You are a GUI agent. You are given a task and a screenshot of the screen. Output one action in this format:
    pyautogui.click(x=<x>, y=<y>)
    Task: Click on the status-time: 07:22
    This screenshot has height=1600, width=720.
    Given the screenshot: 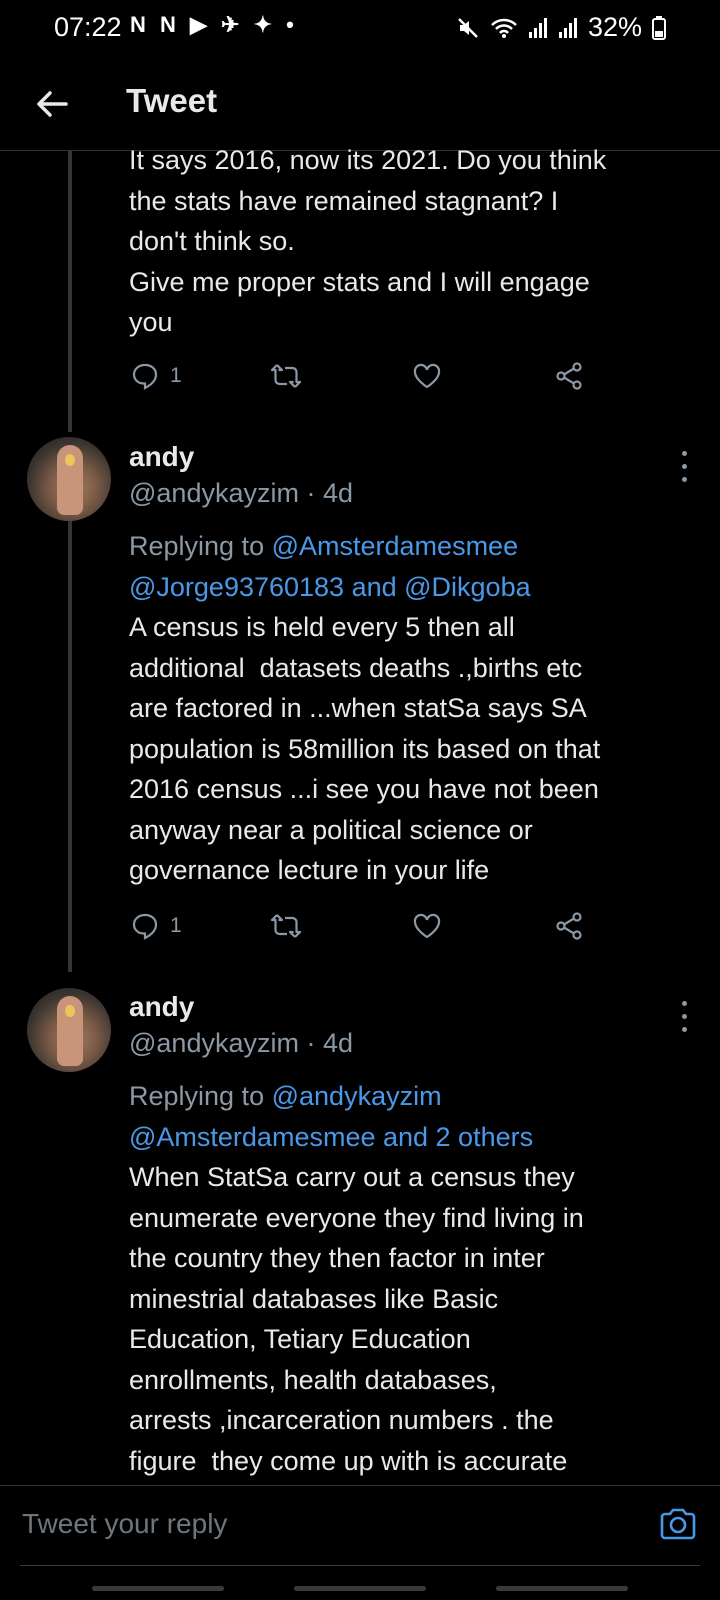 What is the action you would take?
    pyautogui.click(x=88, y=27)
    